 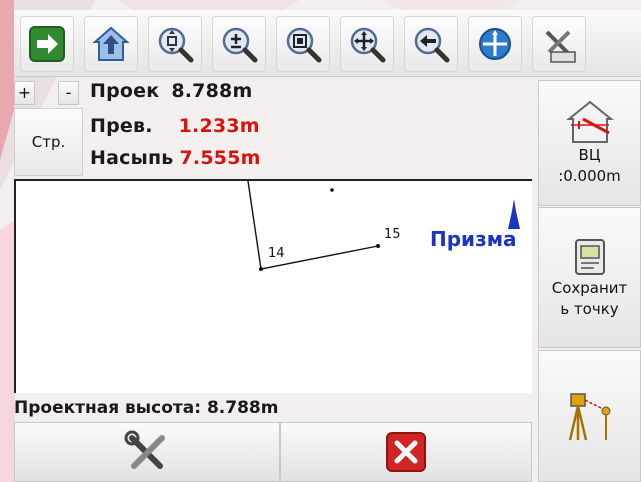 What do you see at coordinates (383, 226) in the screenshot?
I see `map-drawing` at bounding box center [383, 226].